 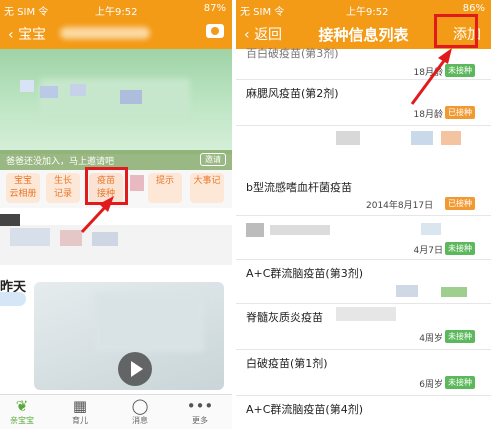 What do you see at coordinates (287, 363) in the screenshot?
I see `vaccine-name: 白破疫苗(第1剂)` at bounding box center [287, 363].